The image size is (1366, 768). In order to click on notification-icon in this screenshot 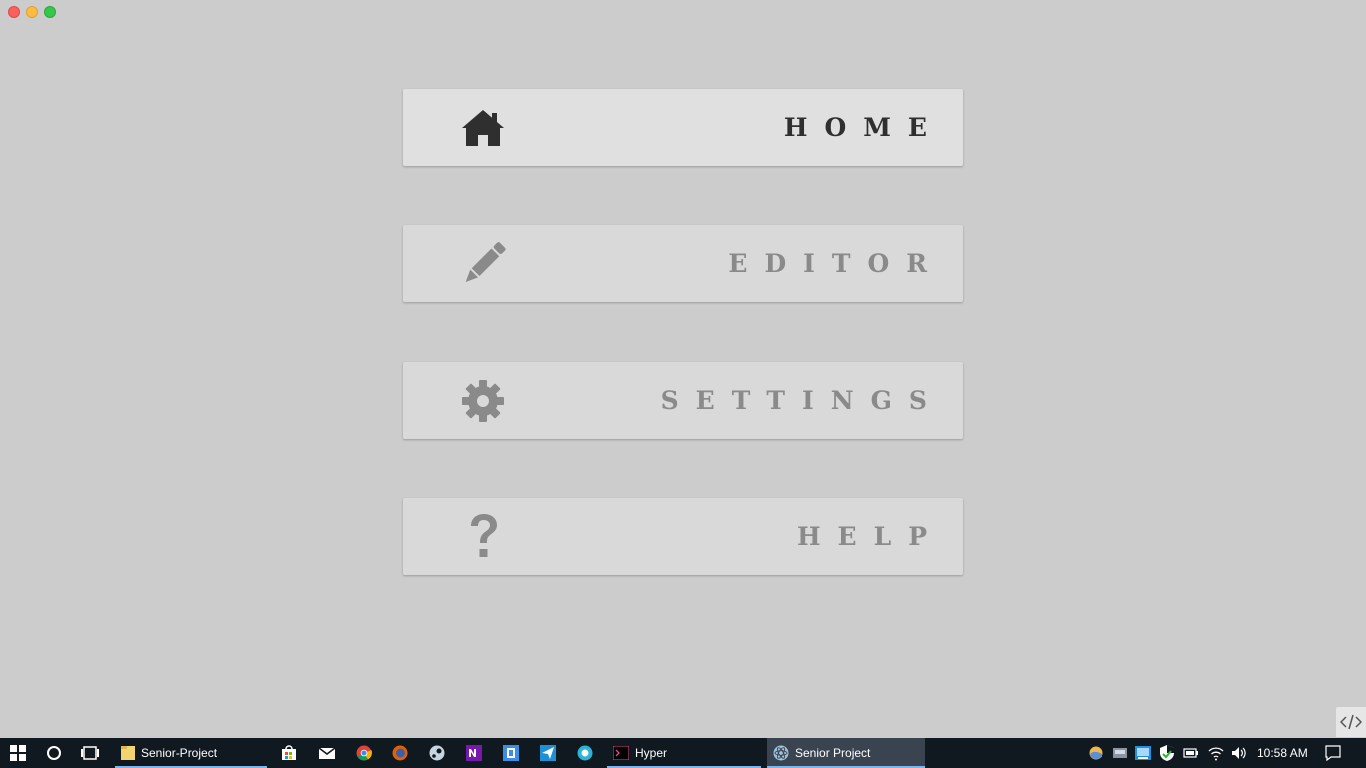, I will do `click(1333, 753)`.